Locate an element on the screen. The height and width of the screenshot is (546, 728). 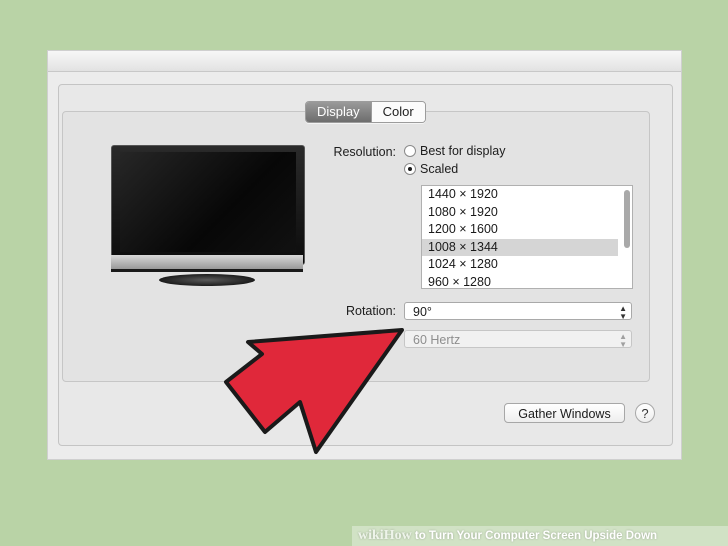
red-arrow-shape is located at coordinates (314, 391).